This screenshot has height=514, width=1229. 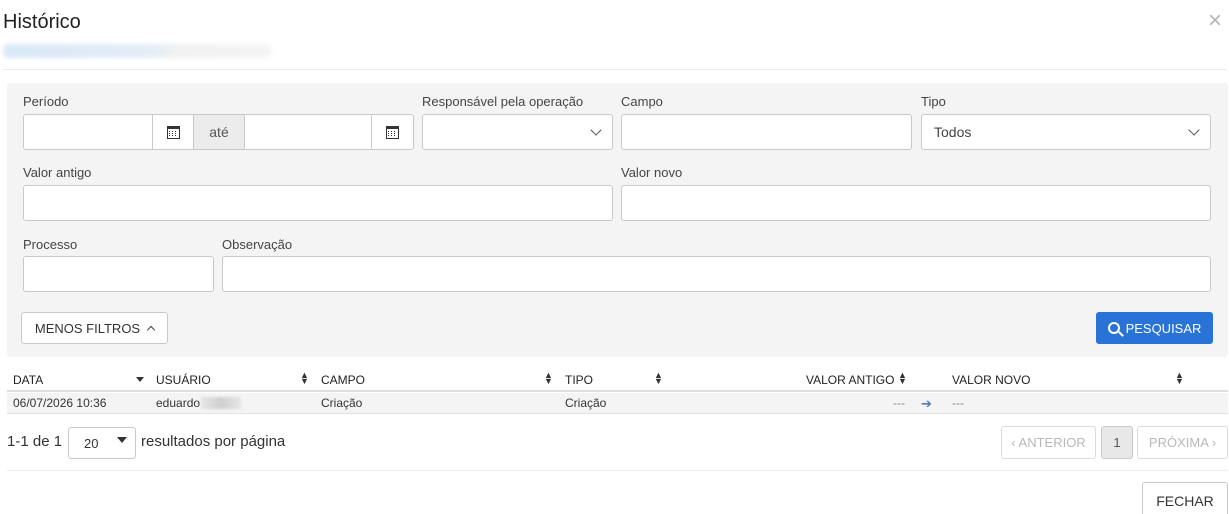 What do you see at coordinates (42, 22) in the screenshot?
I see `modal-title: Histórico` at bounding box center [42, 22].